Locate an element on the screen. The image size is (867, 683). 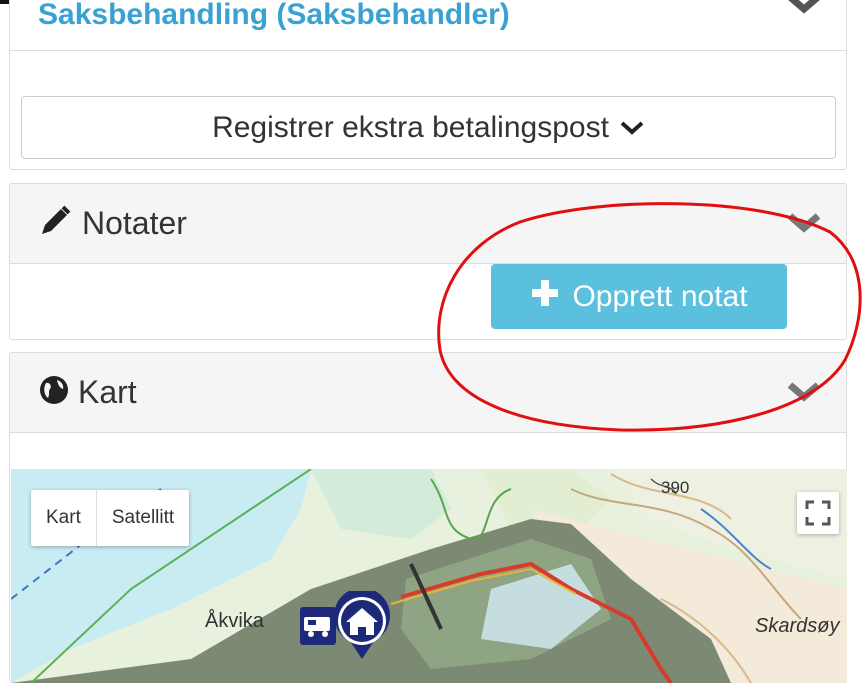
camper-icon is located at coordinates (318, 626).